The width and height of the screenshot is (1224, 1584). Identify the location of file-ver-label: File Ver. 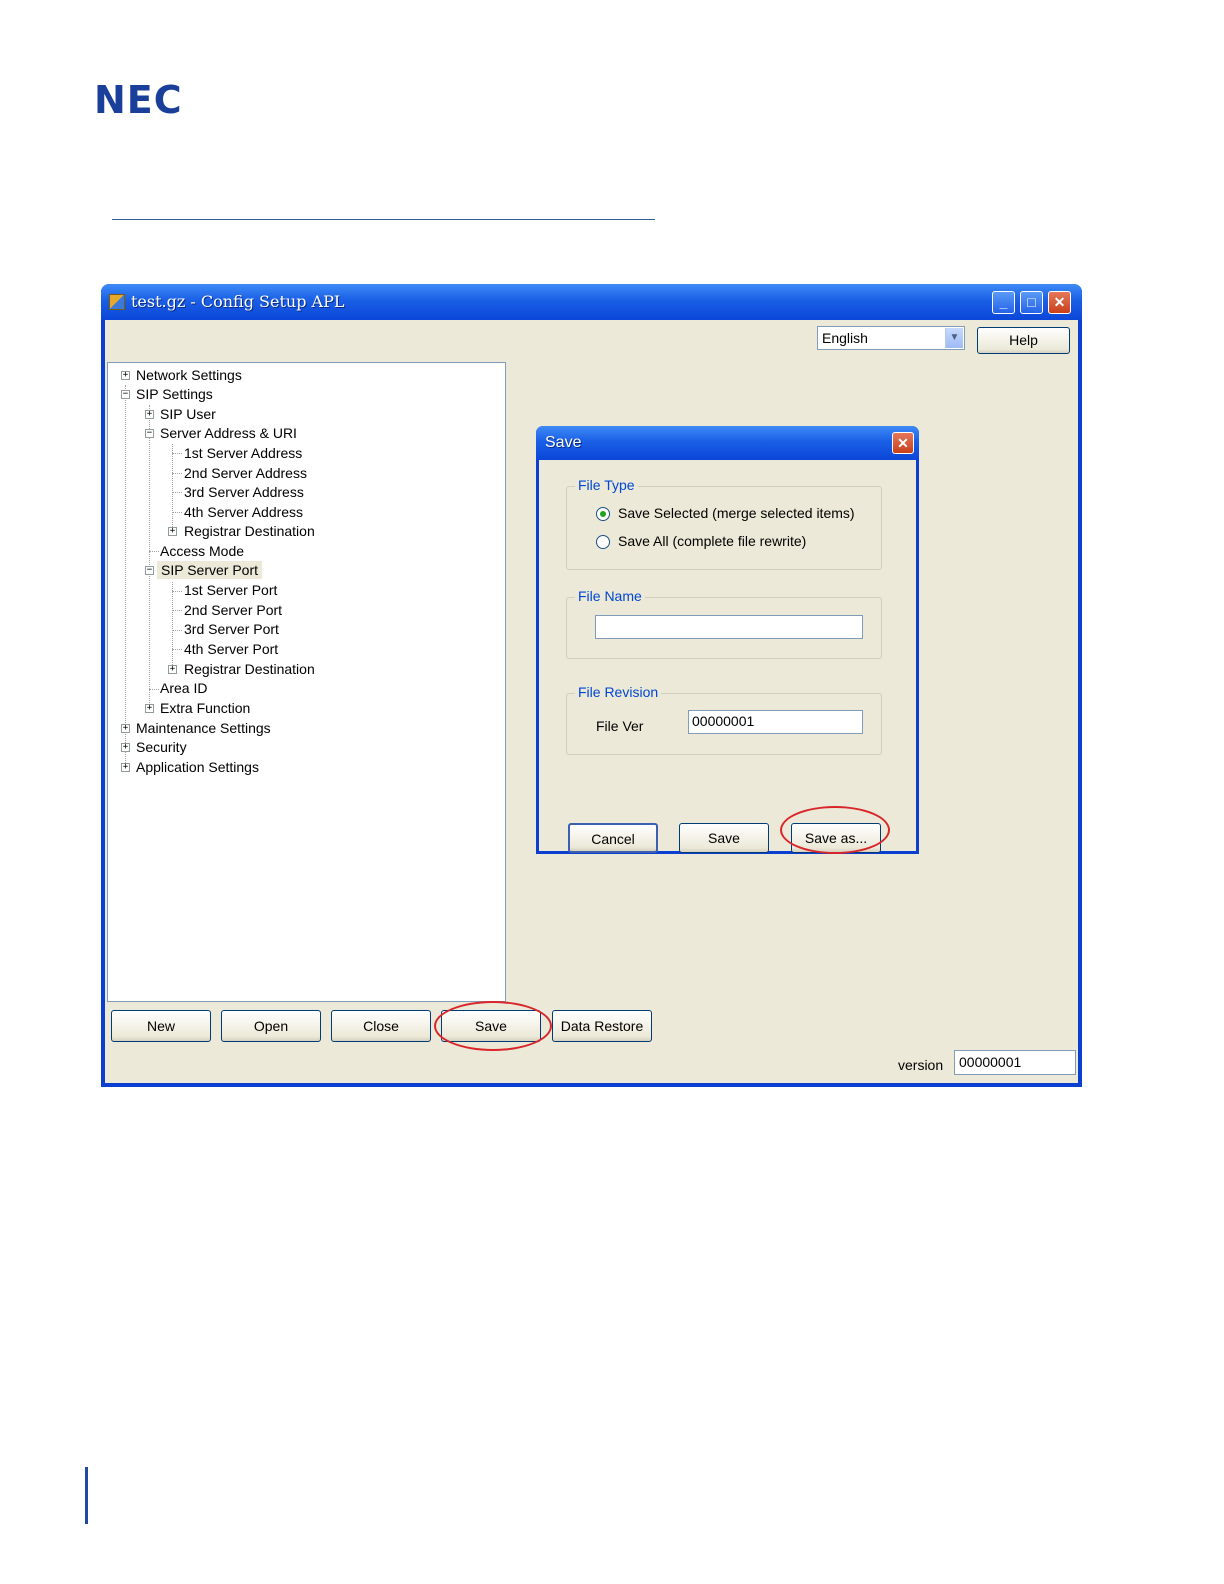
(620, 726).